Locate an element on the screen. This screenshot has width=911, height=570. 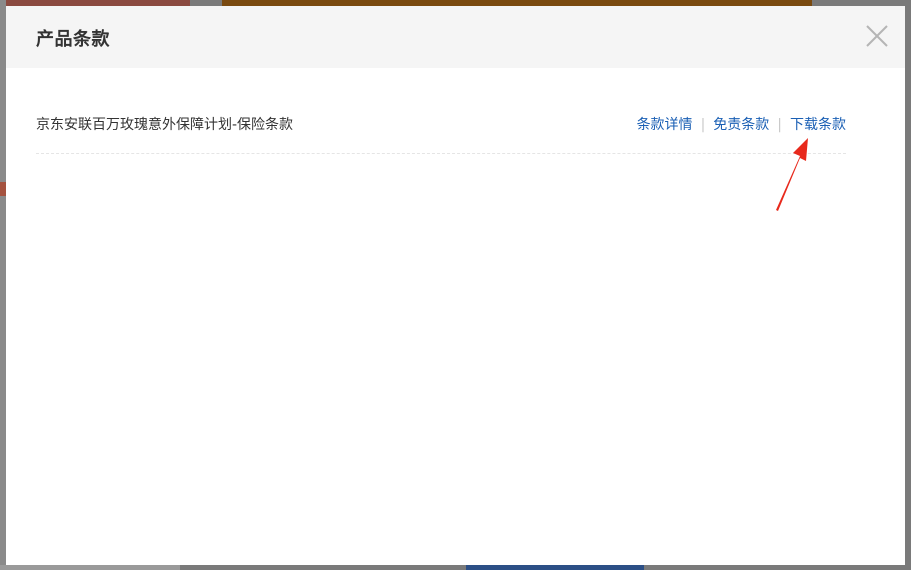
red-arrow-annotation-icon is located at coordinates (792, 174).